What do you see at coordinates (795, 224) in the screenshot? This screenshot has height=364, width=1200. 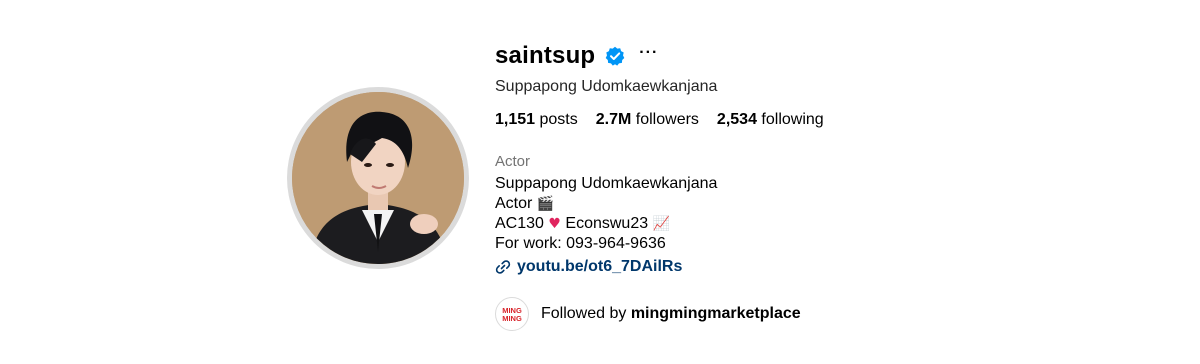 I see `bio-line-3: AC130 ♥ Econswu23 📈` at bounding box center [795, 224].